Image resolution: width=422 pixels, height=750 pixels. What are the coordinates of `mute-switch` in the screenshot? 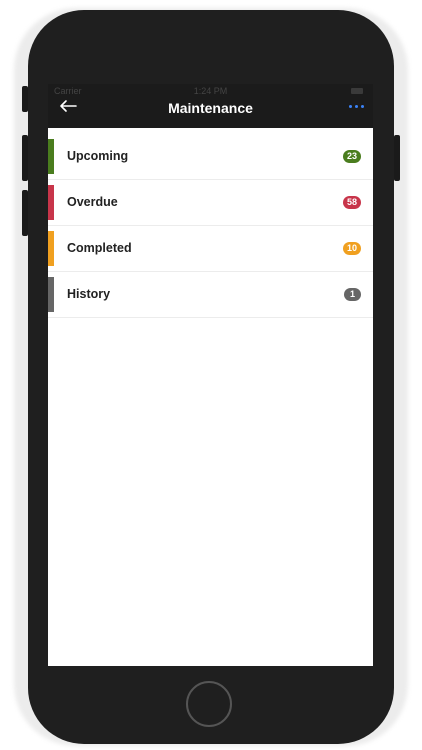 It's located at (25, 99).